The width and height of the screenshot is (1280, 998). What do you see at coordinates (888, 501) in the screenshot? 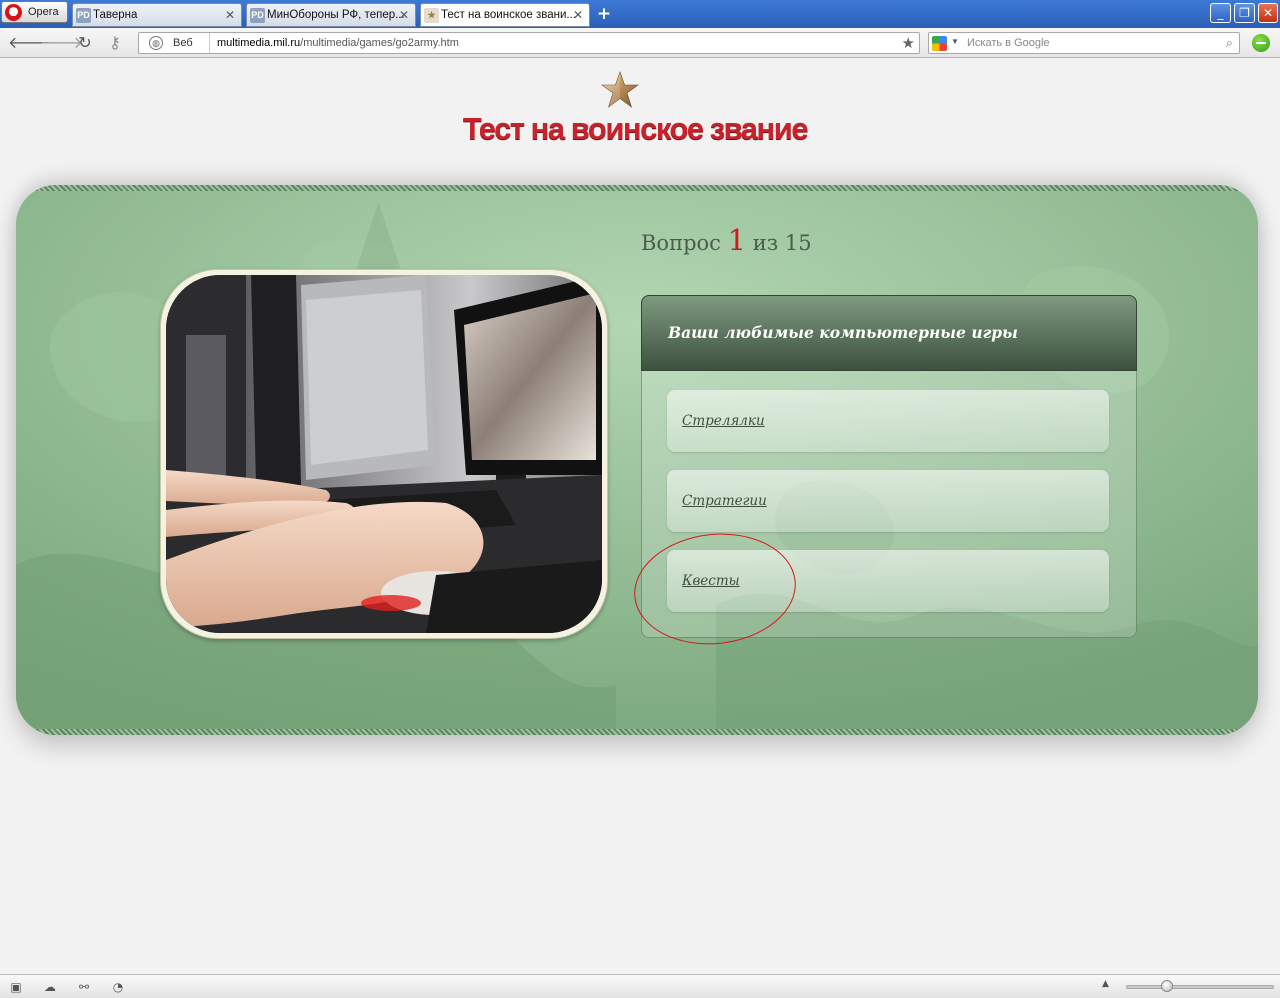
I see `answer-option-strategies: Стратегии` at bounding box center [888, 501].